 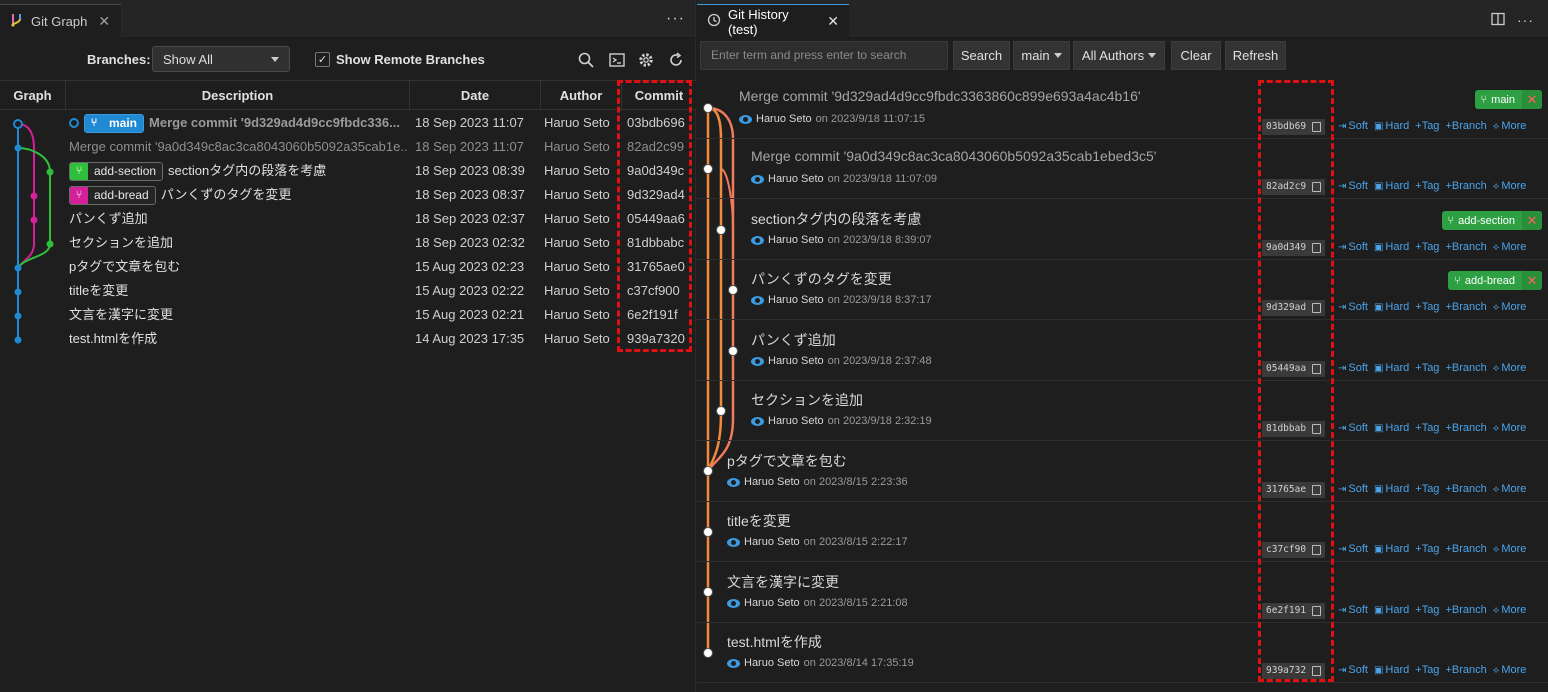 What do you see at coordinates (824, 55) in the screenshot?
I see `search-input: Enter term and press enter to search` at bounding box center [824, 55].